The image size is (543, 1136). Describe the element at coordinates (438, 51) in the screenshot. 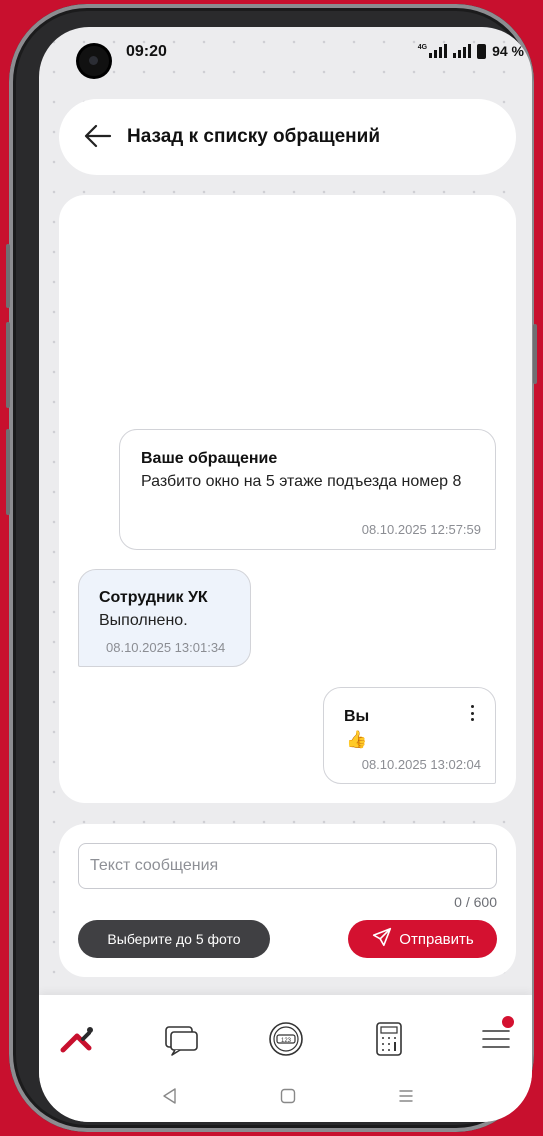

I see `signal-icon` at that location.